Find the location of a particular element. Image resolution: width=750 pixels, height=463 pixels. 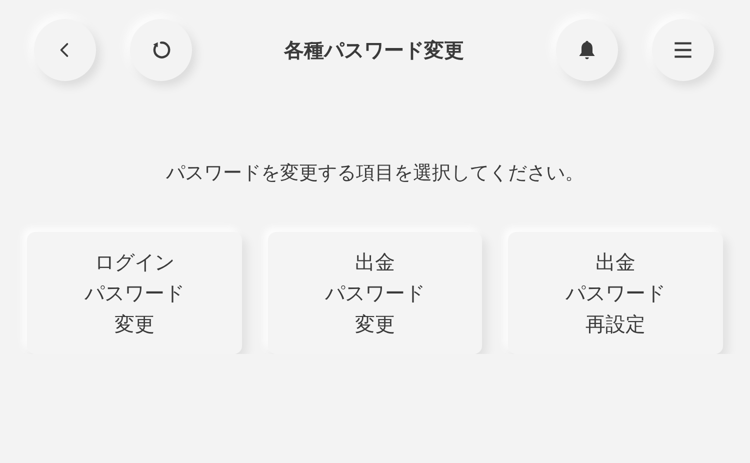

page-title: 各種パスワード変更 is located at coordinates (373, 50).